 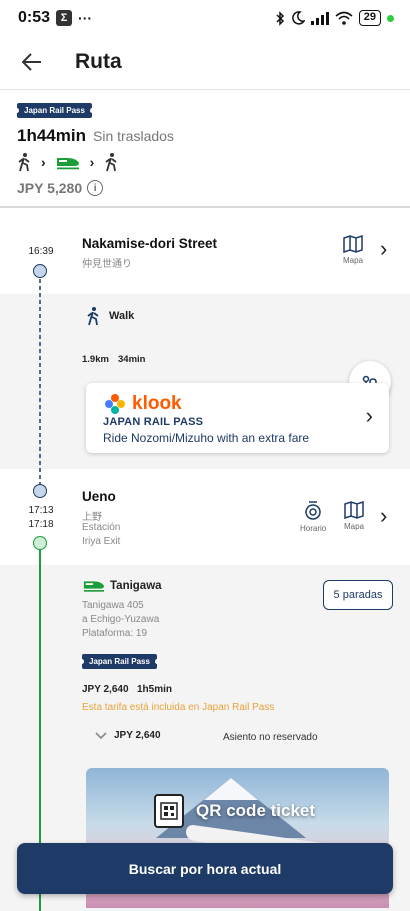 I want to click on seat-type: Asiento no reservado, so click(x=270, y=737).